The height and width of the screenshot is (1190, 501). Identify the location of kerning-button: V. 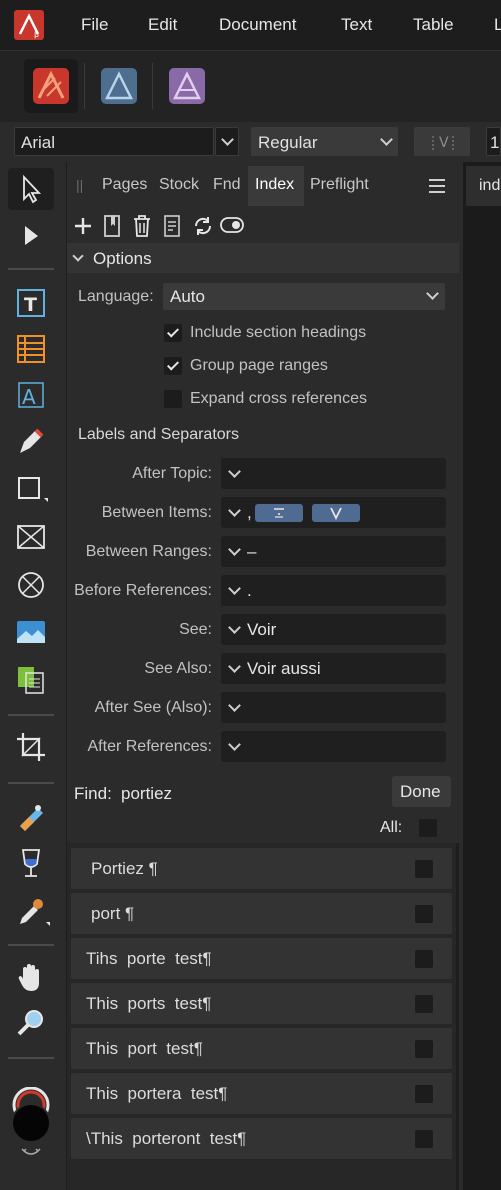
(442, 141).